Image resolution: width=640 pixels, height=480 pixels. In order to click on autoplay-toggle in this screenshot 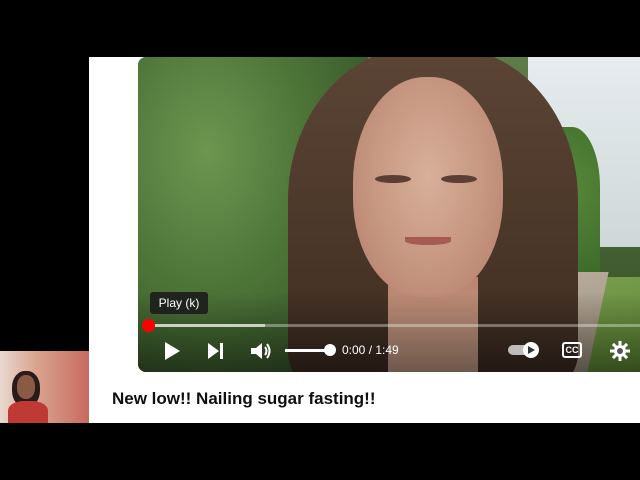, I will do `click(524, 350)`.